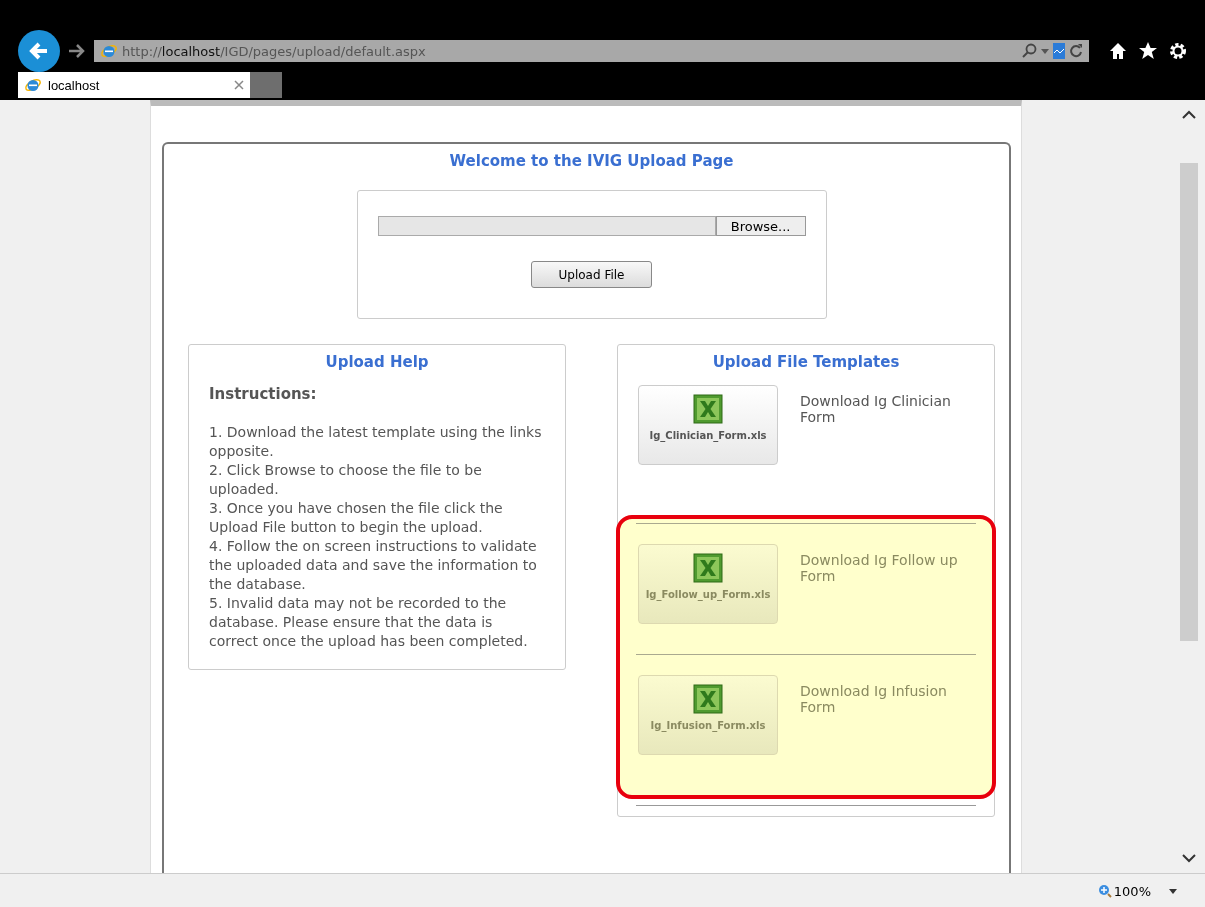 This screenshot has height=907, width=1205. Describe the element at coordinates (1148, 51) in the screenshot. I see `star-icon` at that location.